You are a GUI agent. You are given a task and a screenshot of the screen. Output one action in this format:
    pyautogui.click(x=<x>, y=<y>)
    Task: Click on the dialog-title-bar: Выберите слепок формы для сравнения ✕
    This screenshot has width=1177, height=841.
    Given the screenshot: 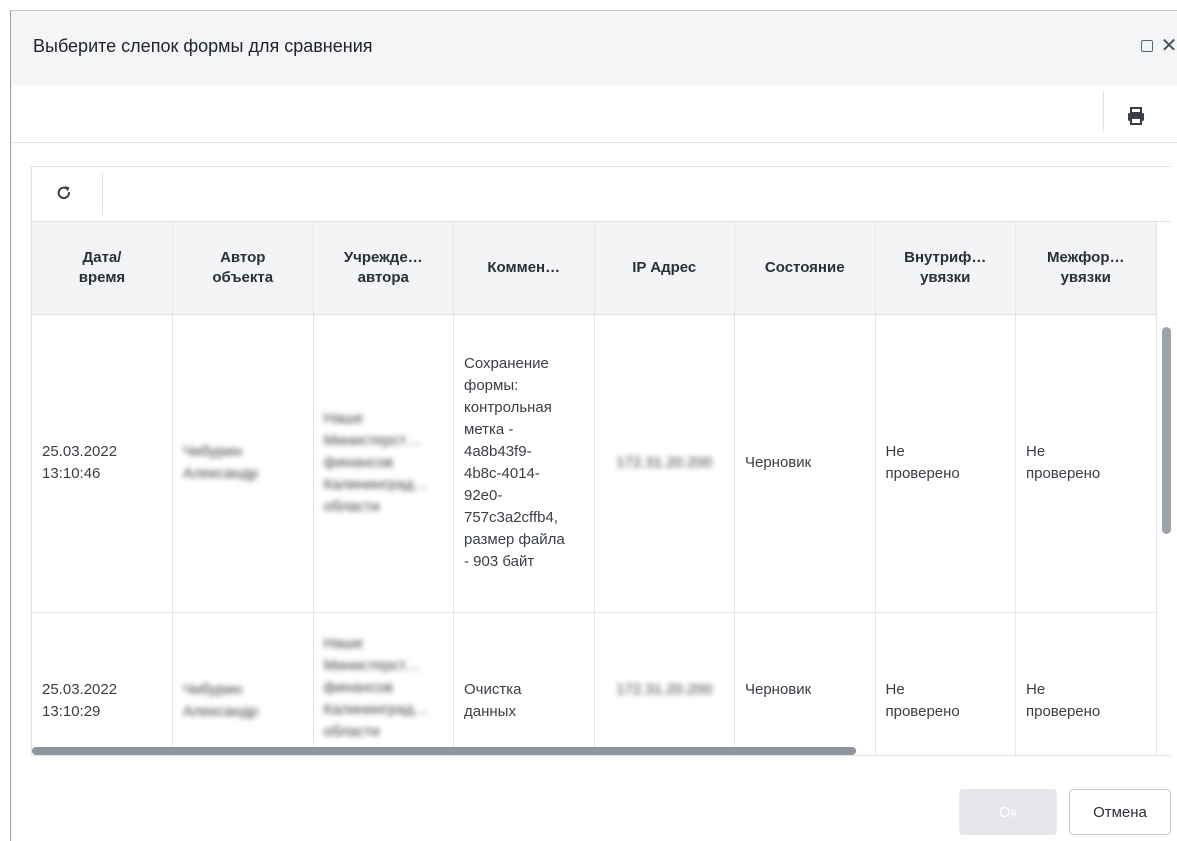 What is the action you would take?
    pyautogui.click(x=594, y=48)
    